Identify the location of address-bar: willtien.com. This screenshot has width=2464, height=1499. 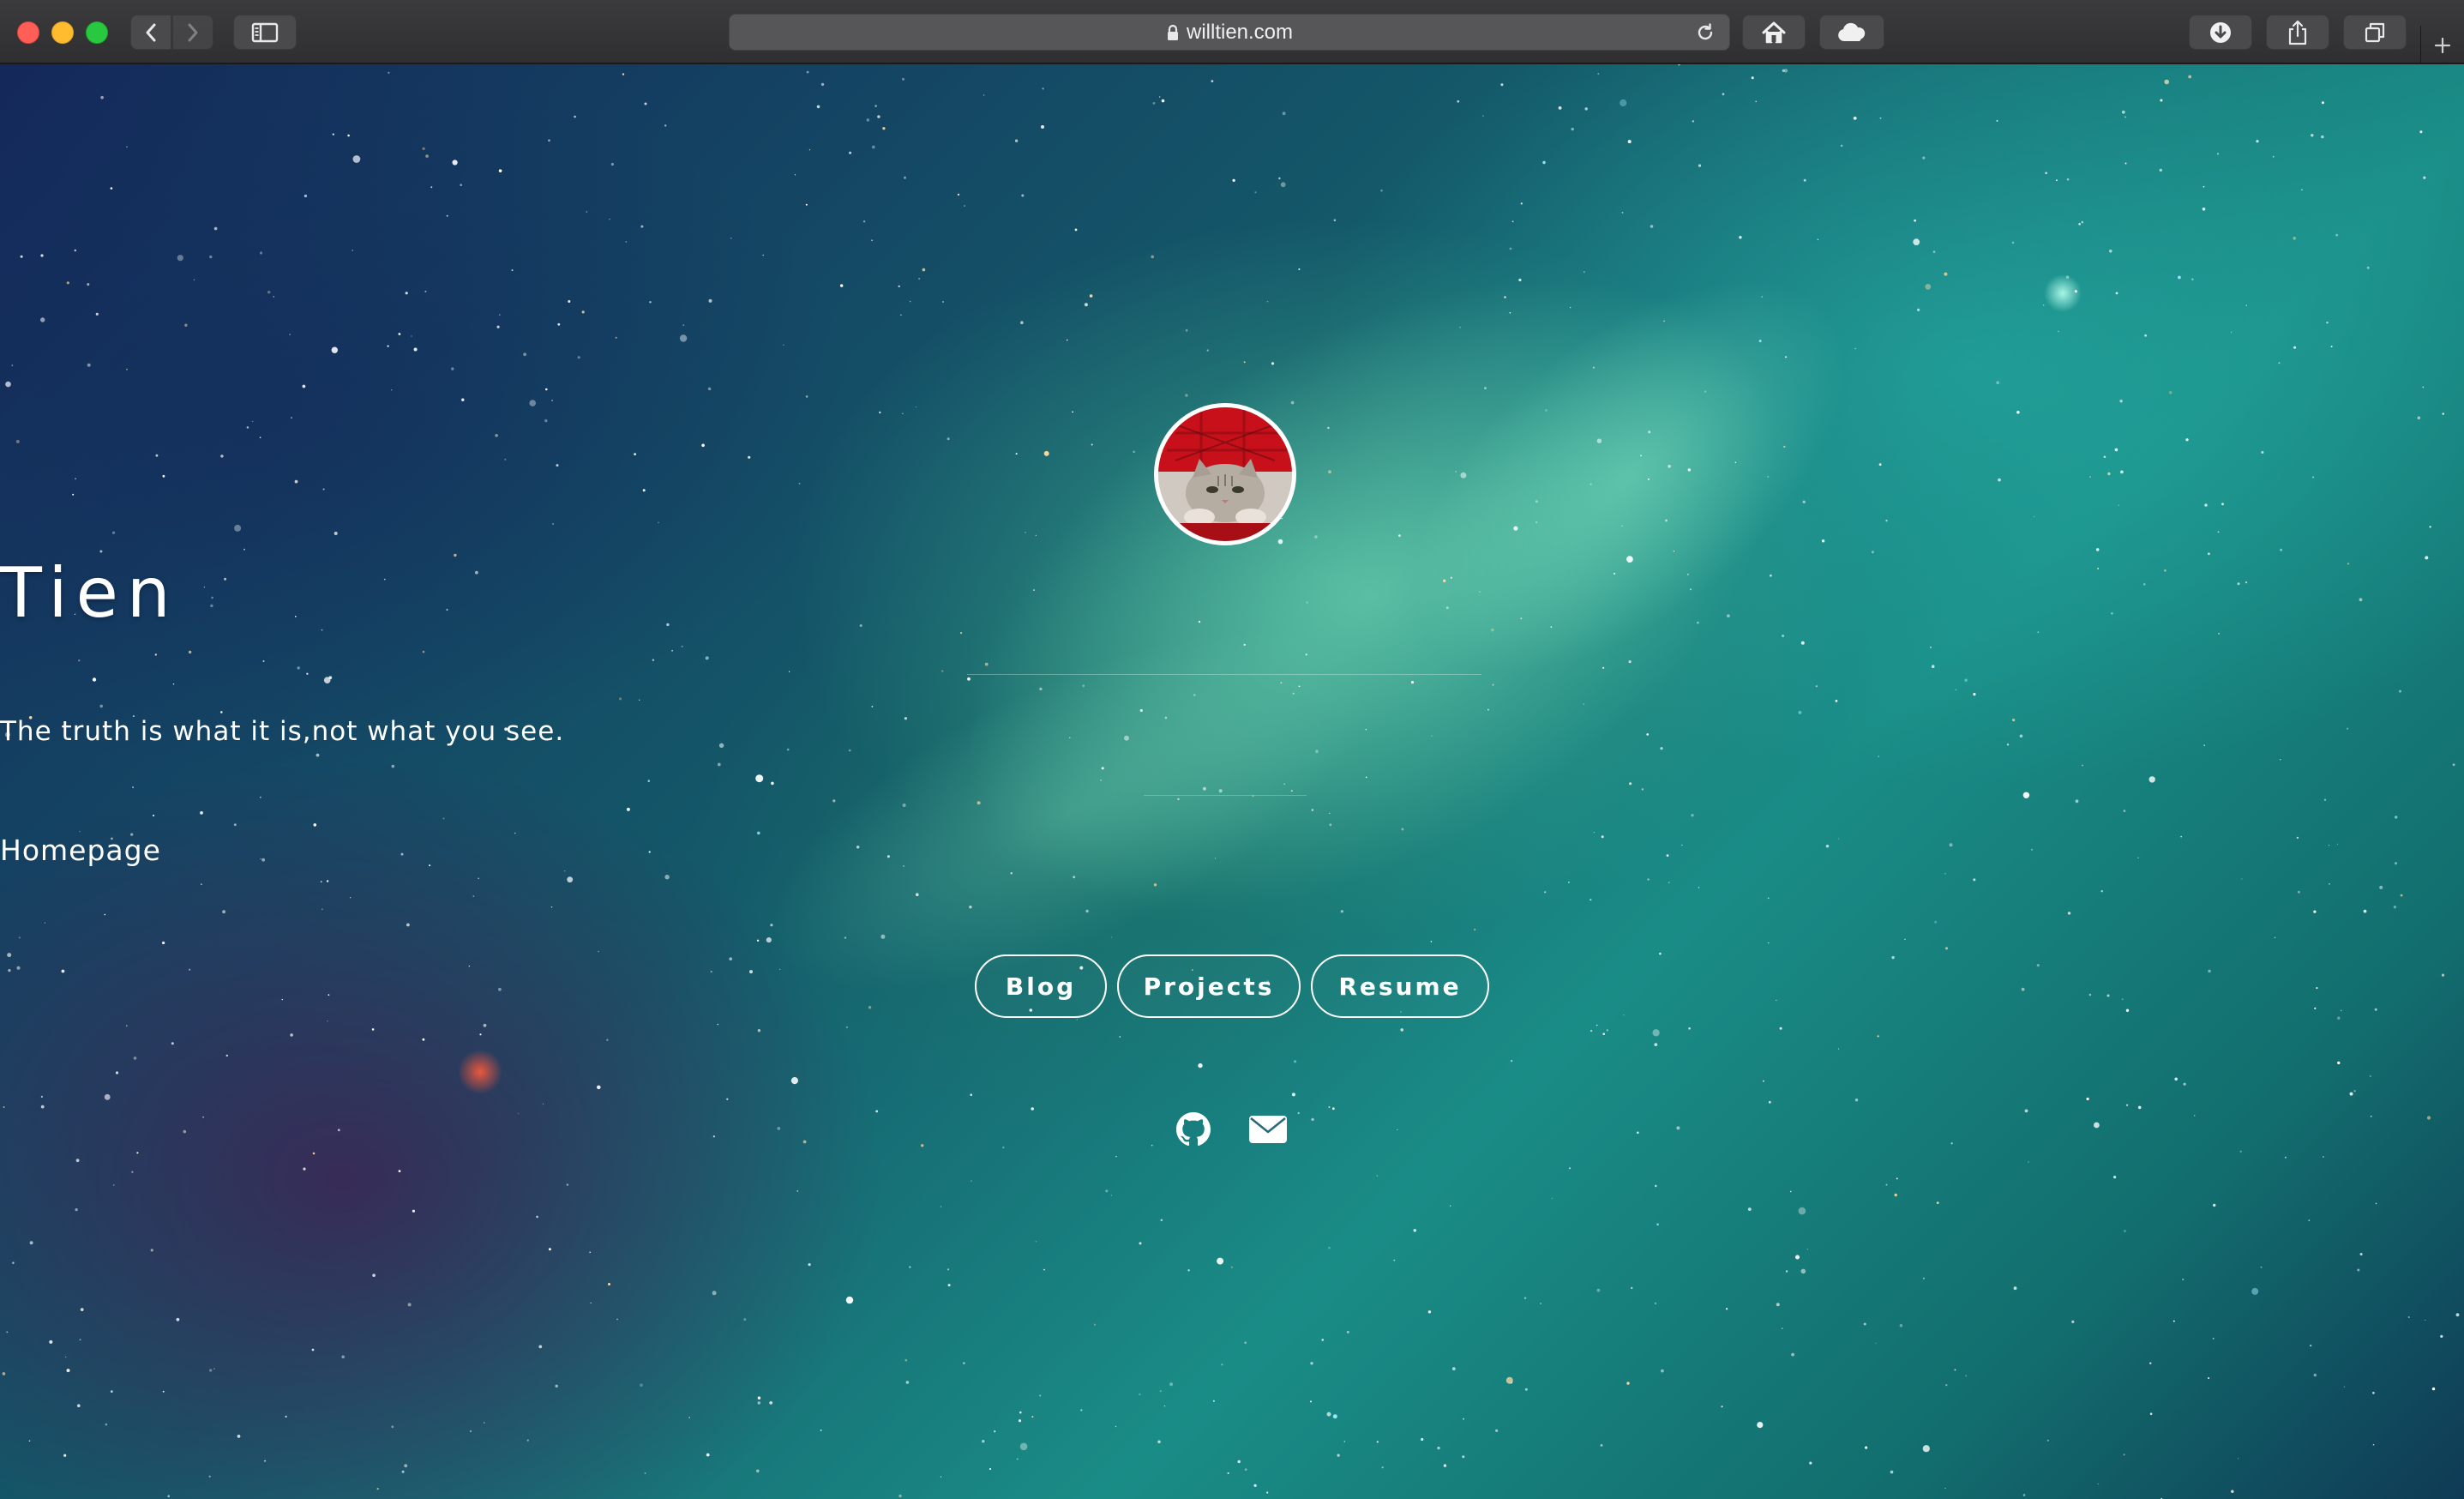
(1229, 32).